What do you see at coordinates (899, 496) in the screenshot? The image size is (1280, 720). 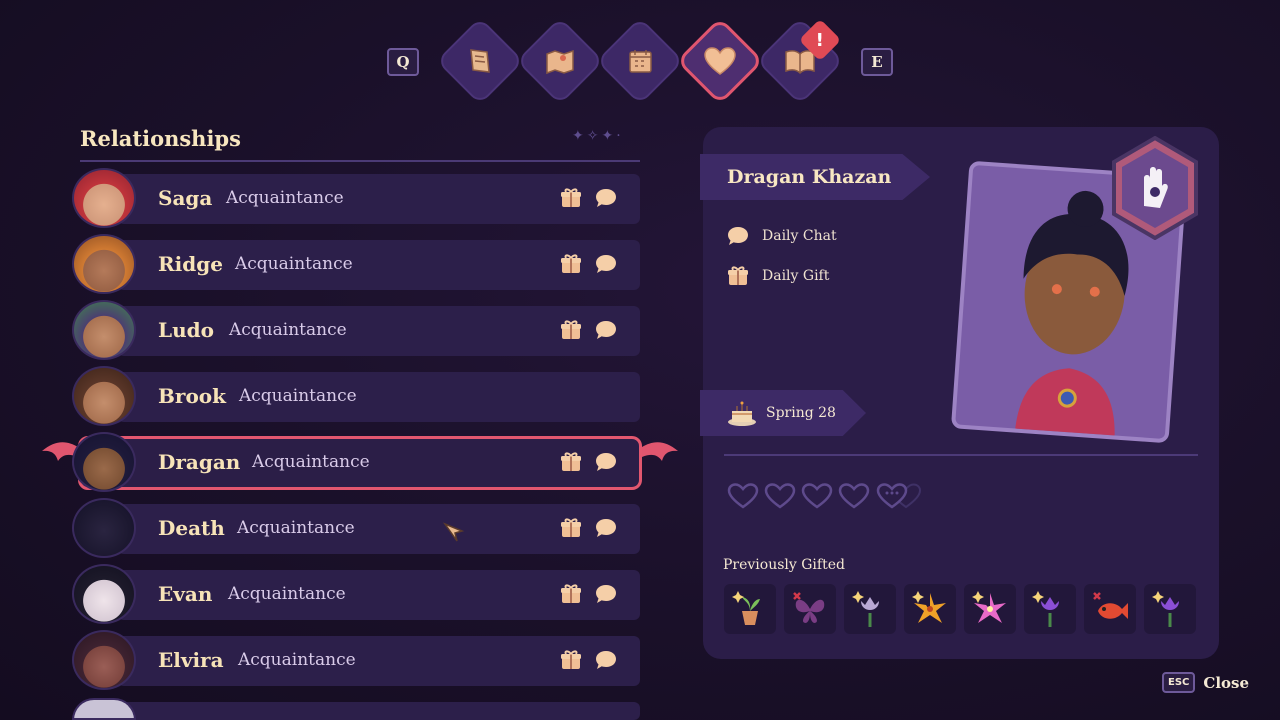 I see `friendship-hearts-more-icon` at bounding box center [899, 496].